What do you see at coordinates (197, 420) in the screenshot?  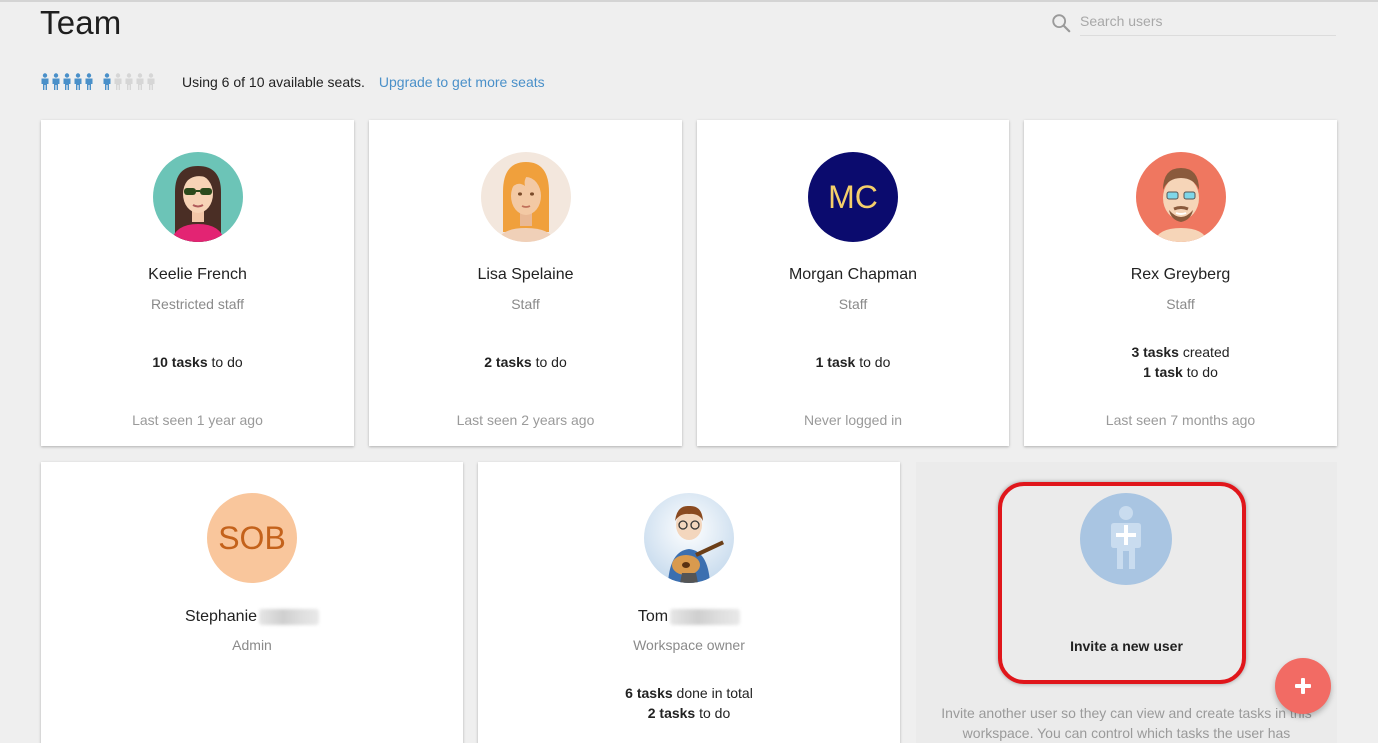 I see `last-seen: Last seen 1 year ago` at bounding box center [197, 420].